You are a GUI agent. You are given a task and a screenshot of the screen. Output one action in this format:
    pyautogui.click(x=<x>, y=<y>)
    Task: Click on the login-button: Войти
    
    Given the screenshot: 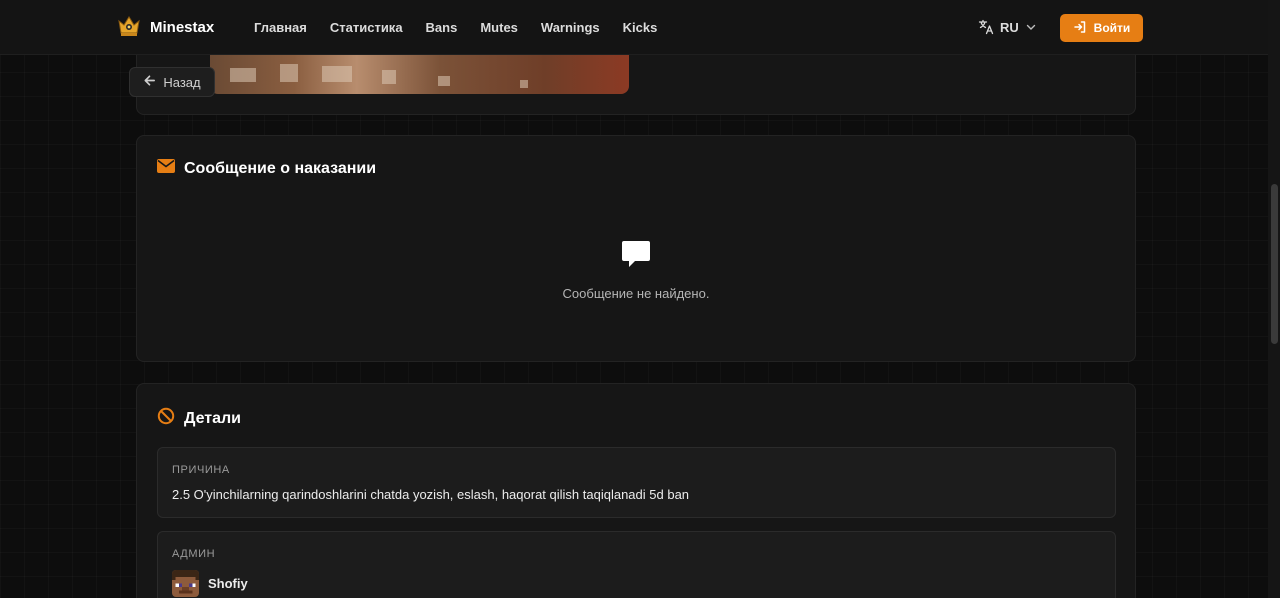 What is the action you would take?
    pyautogui.click(x=1101, y=28)
    